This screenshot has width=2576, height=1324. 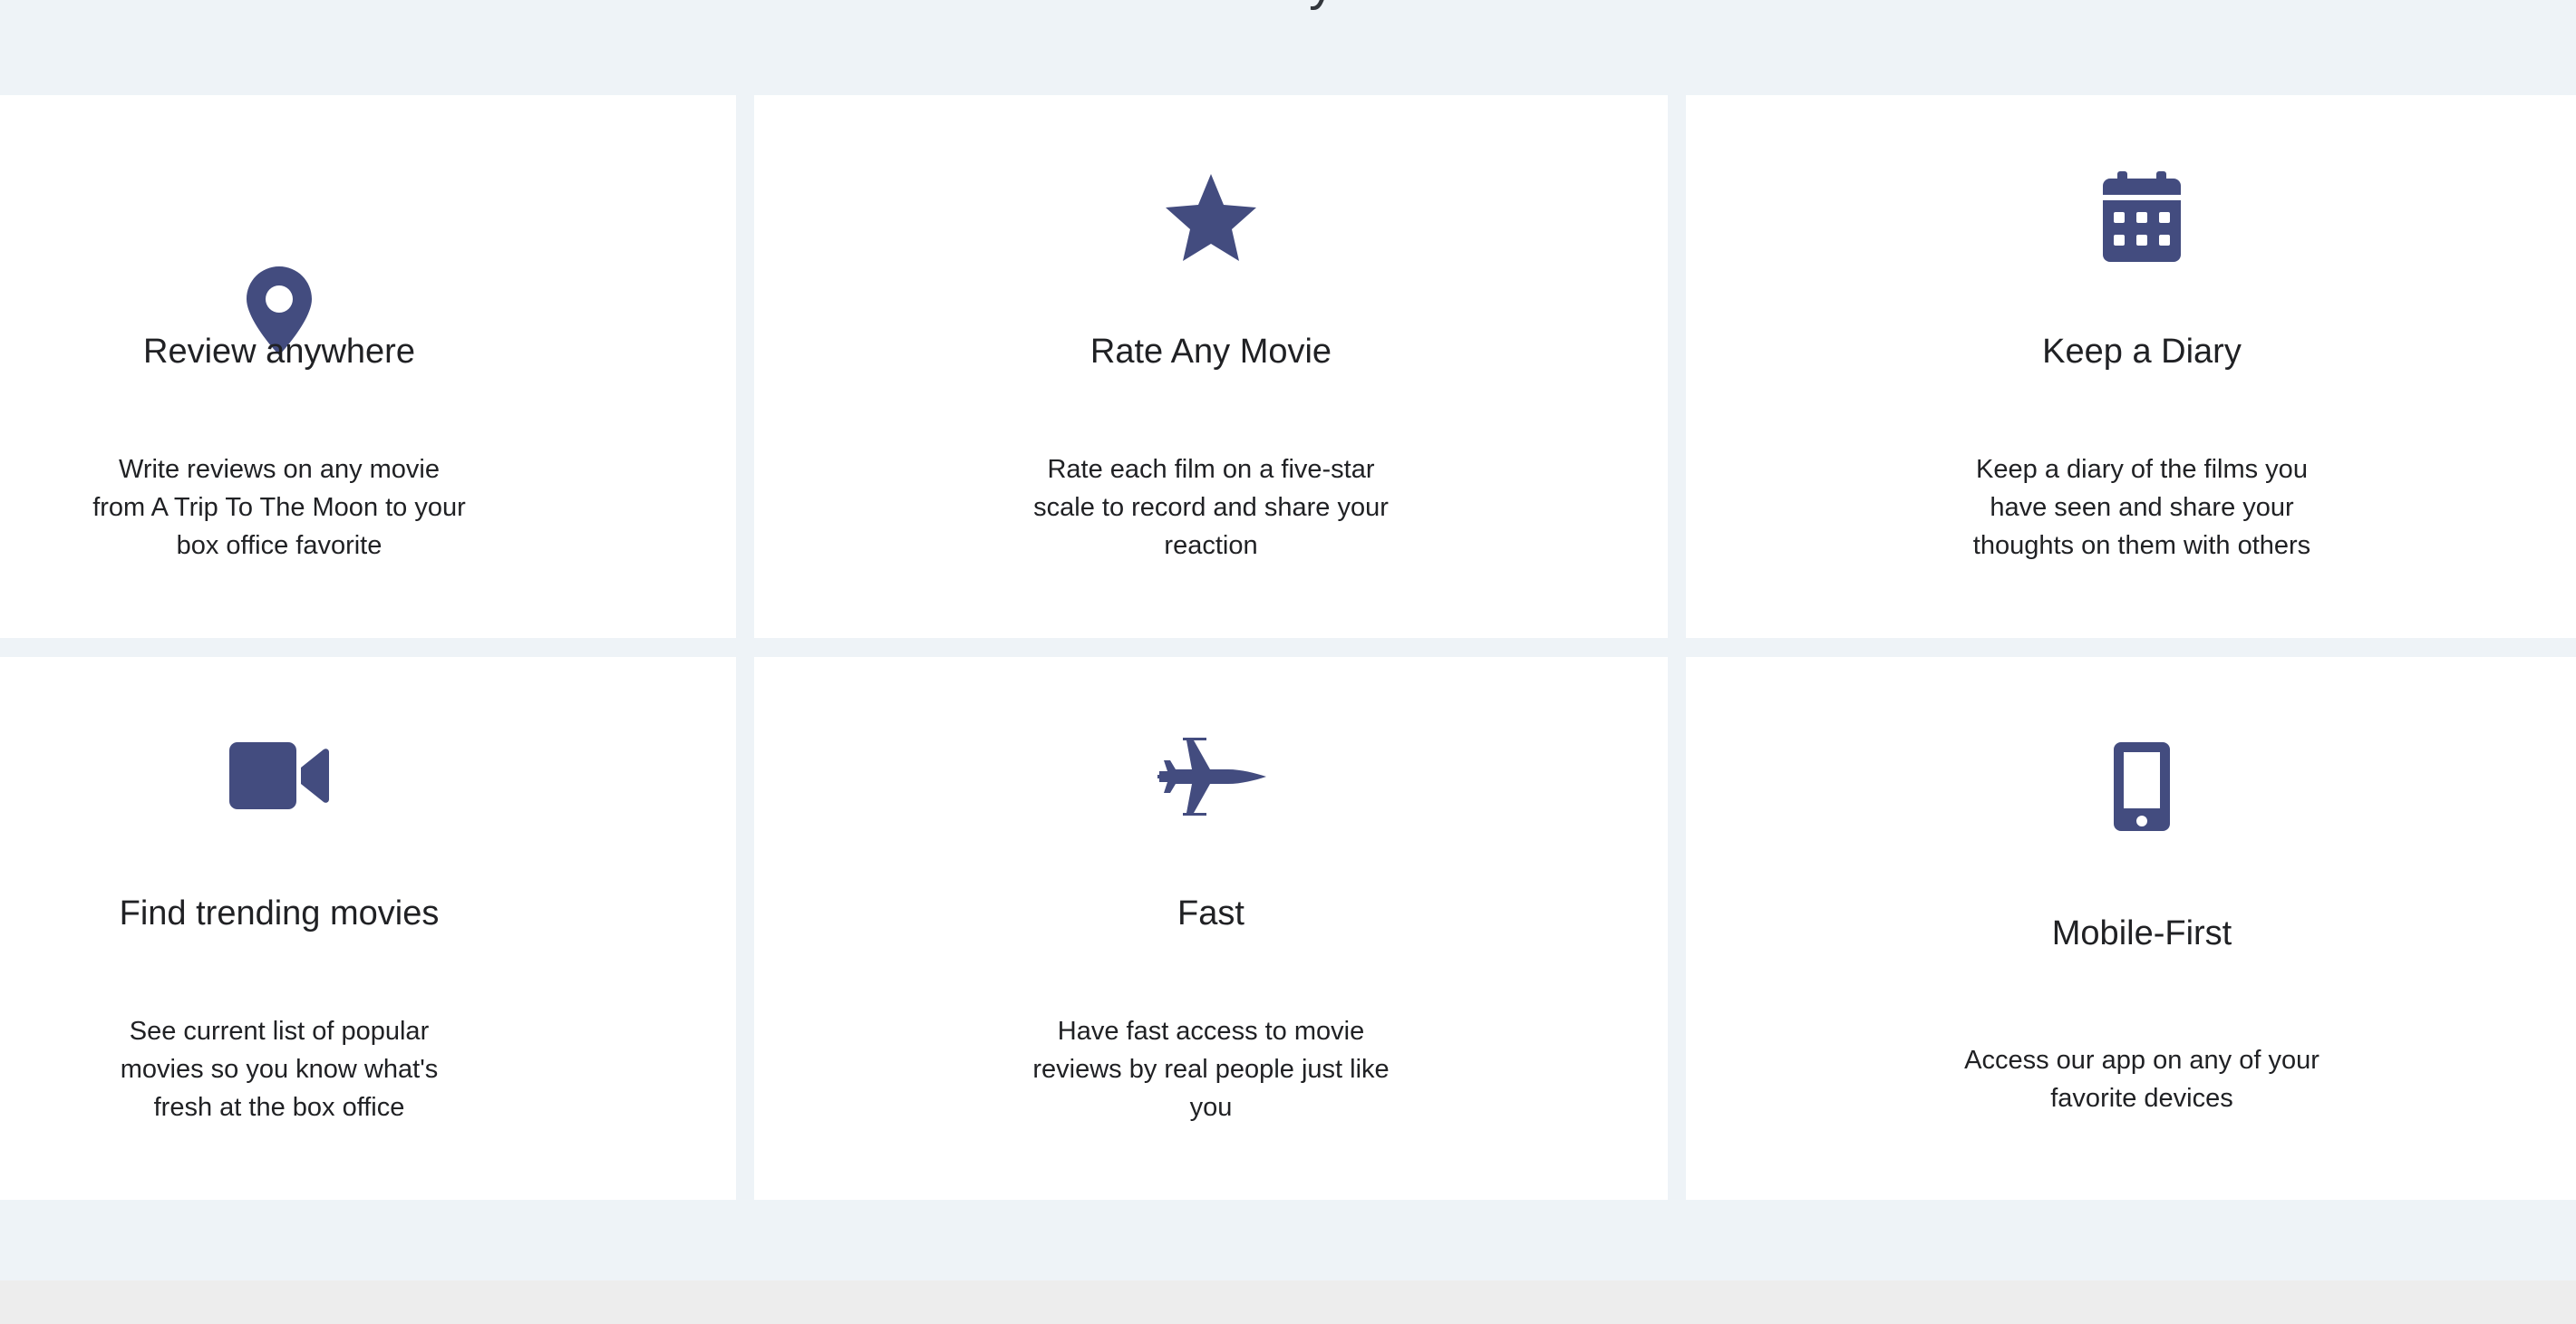 I want to click on feature-title: Rate Any Movie, so click(x=1210, y=352).